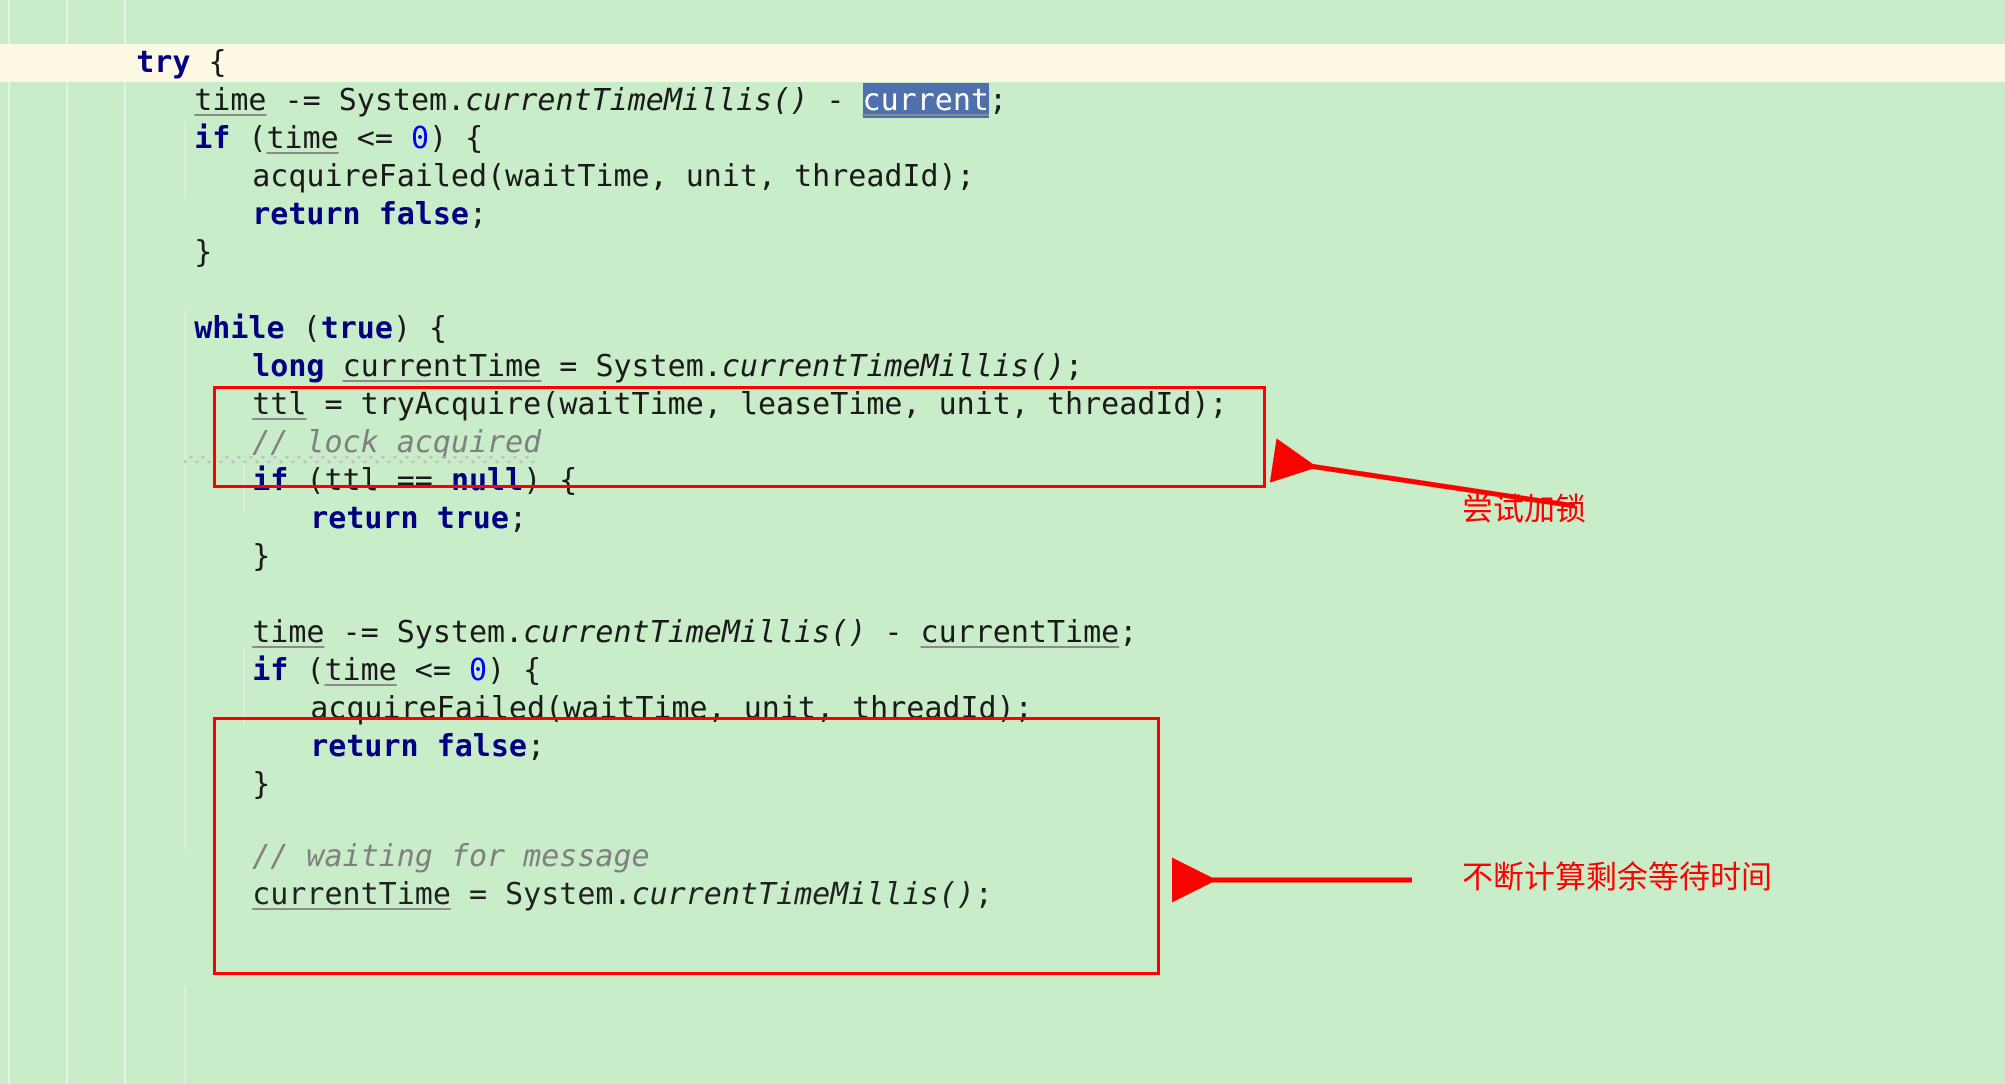 This screenshot has height=1084, width=2005. What do you see at coordinates (1524, 510) in the screenshot?
I see `annotation-label-try-lock: 尝试加锁` at bounding box center [1524, 510].